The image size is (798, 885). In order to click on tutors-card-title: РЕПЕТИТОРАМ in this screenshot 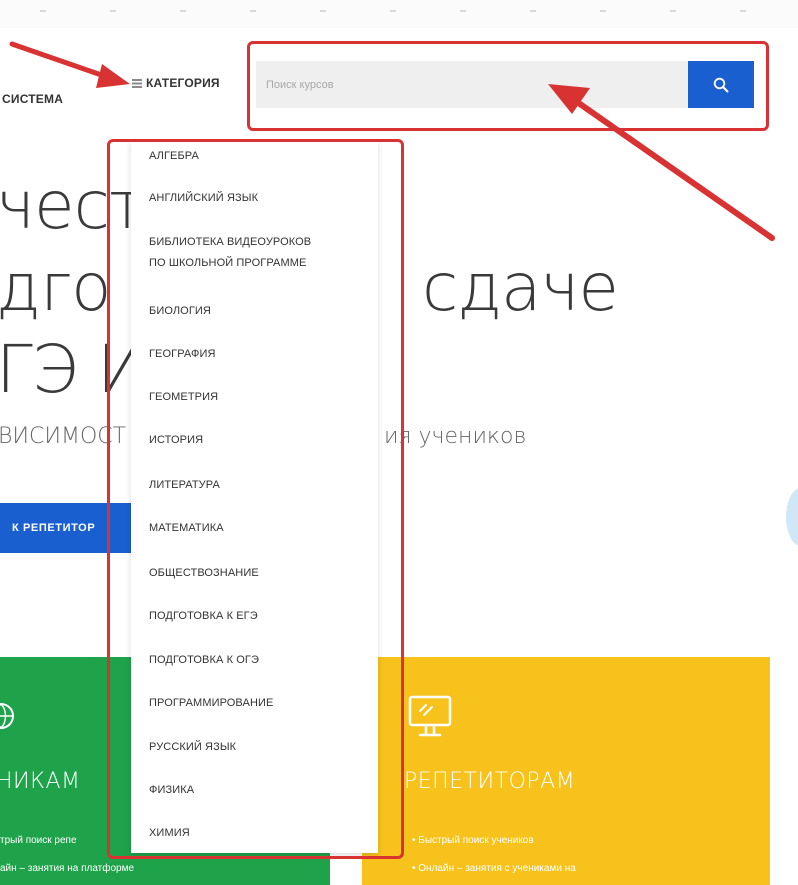, I will do `click(490, 781)`.